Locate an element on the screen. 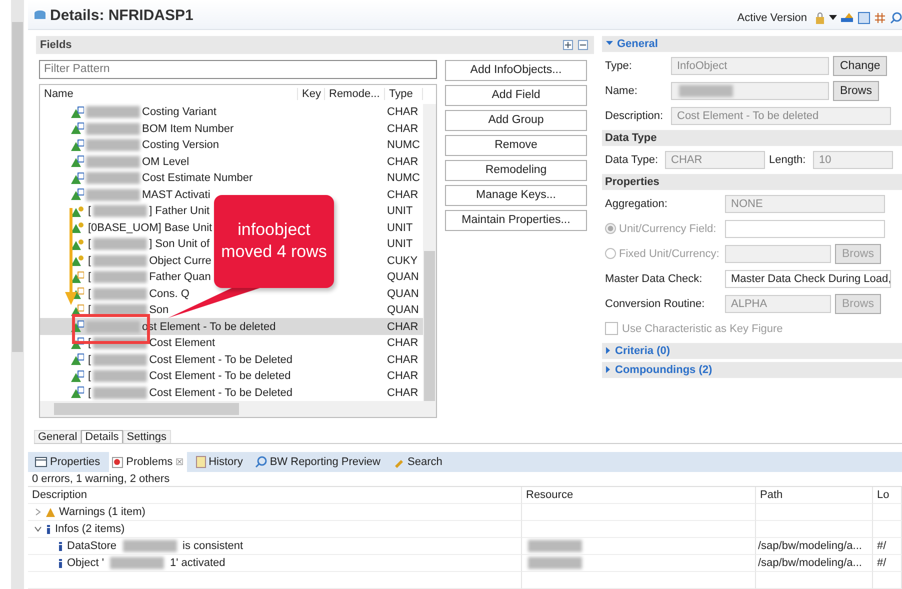 The image size is (902, 589). empty-cell is located at coordinates (887, 580).